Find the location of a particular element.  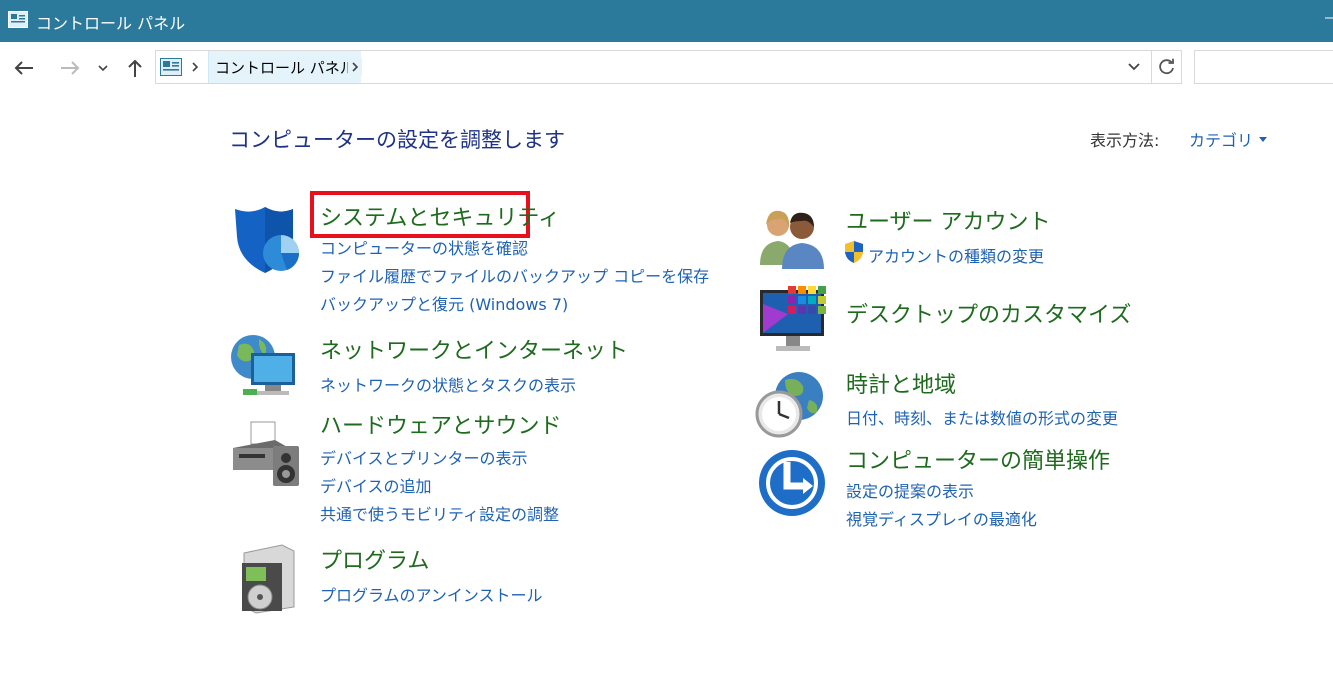

back-arrow-icon is located at coordinates (23, 68).